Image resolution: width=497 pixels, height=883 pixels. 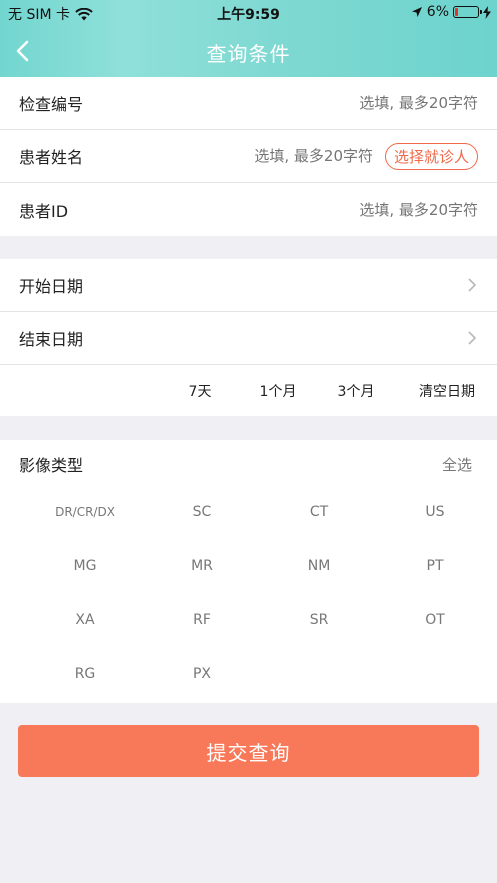 I want to click on image-type-header: 影像类型 全选, so click(x=248, y=464).